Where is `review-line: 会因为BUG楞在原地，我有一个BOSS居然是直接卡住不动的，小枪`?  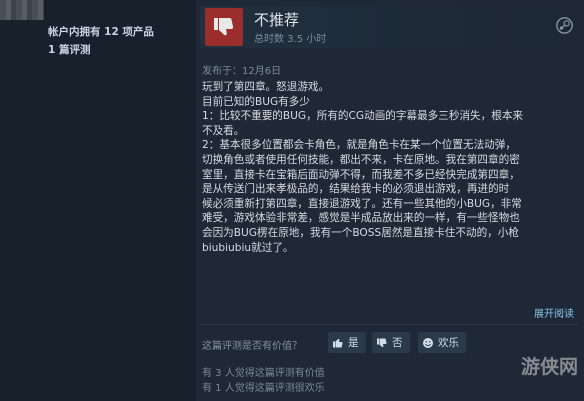
review-line: 会因为BUG楞在原地，我有一个BOSS居然是直接卡住不动的，小枪 is located at coordinates (360, 232).